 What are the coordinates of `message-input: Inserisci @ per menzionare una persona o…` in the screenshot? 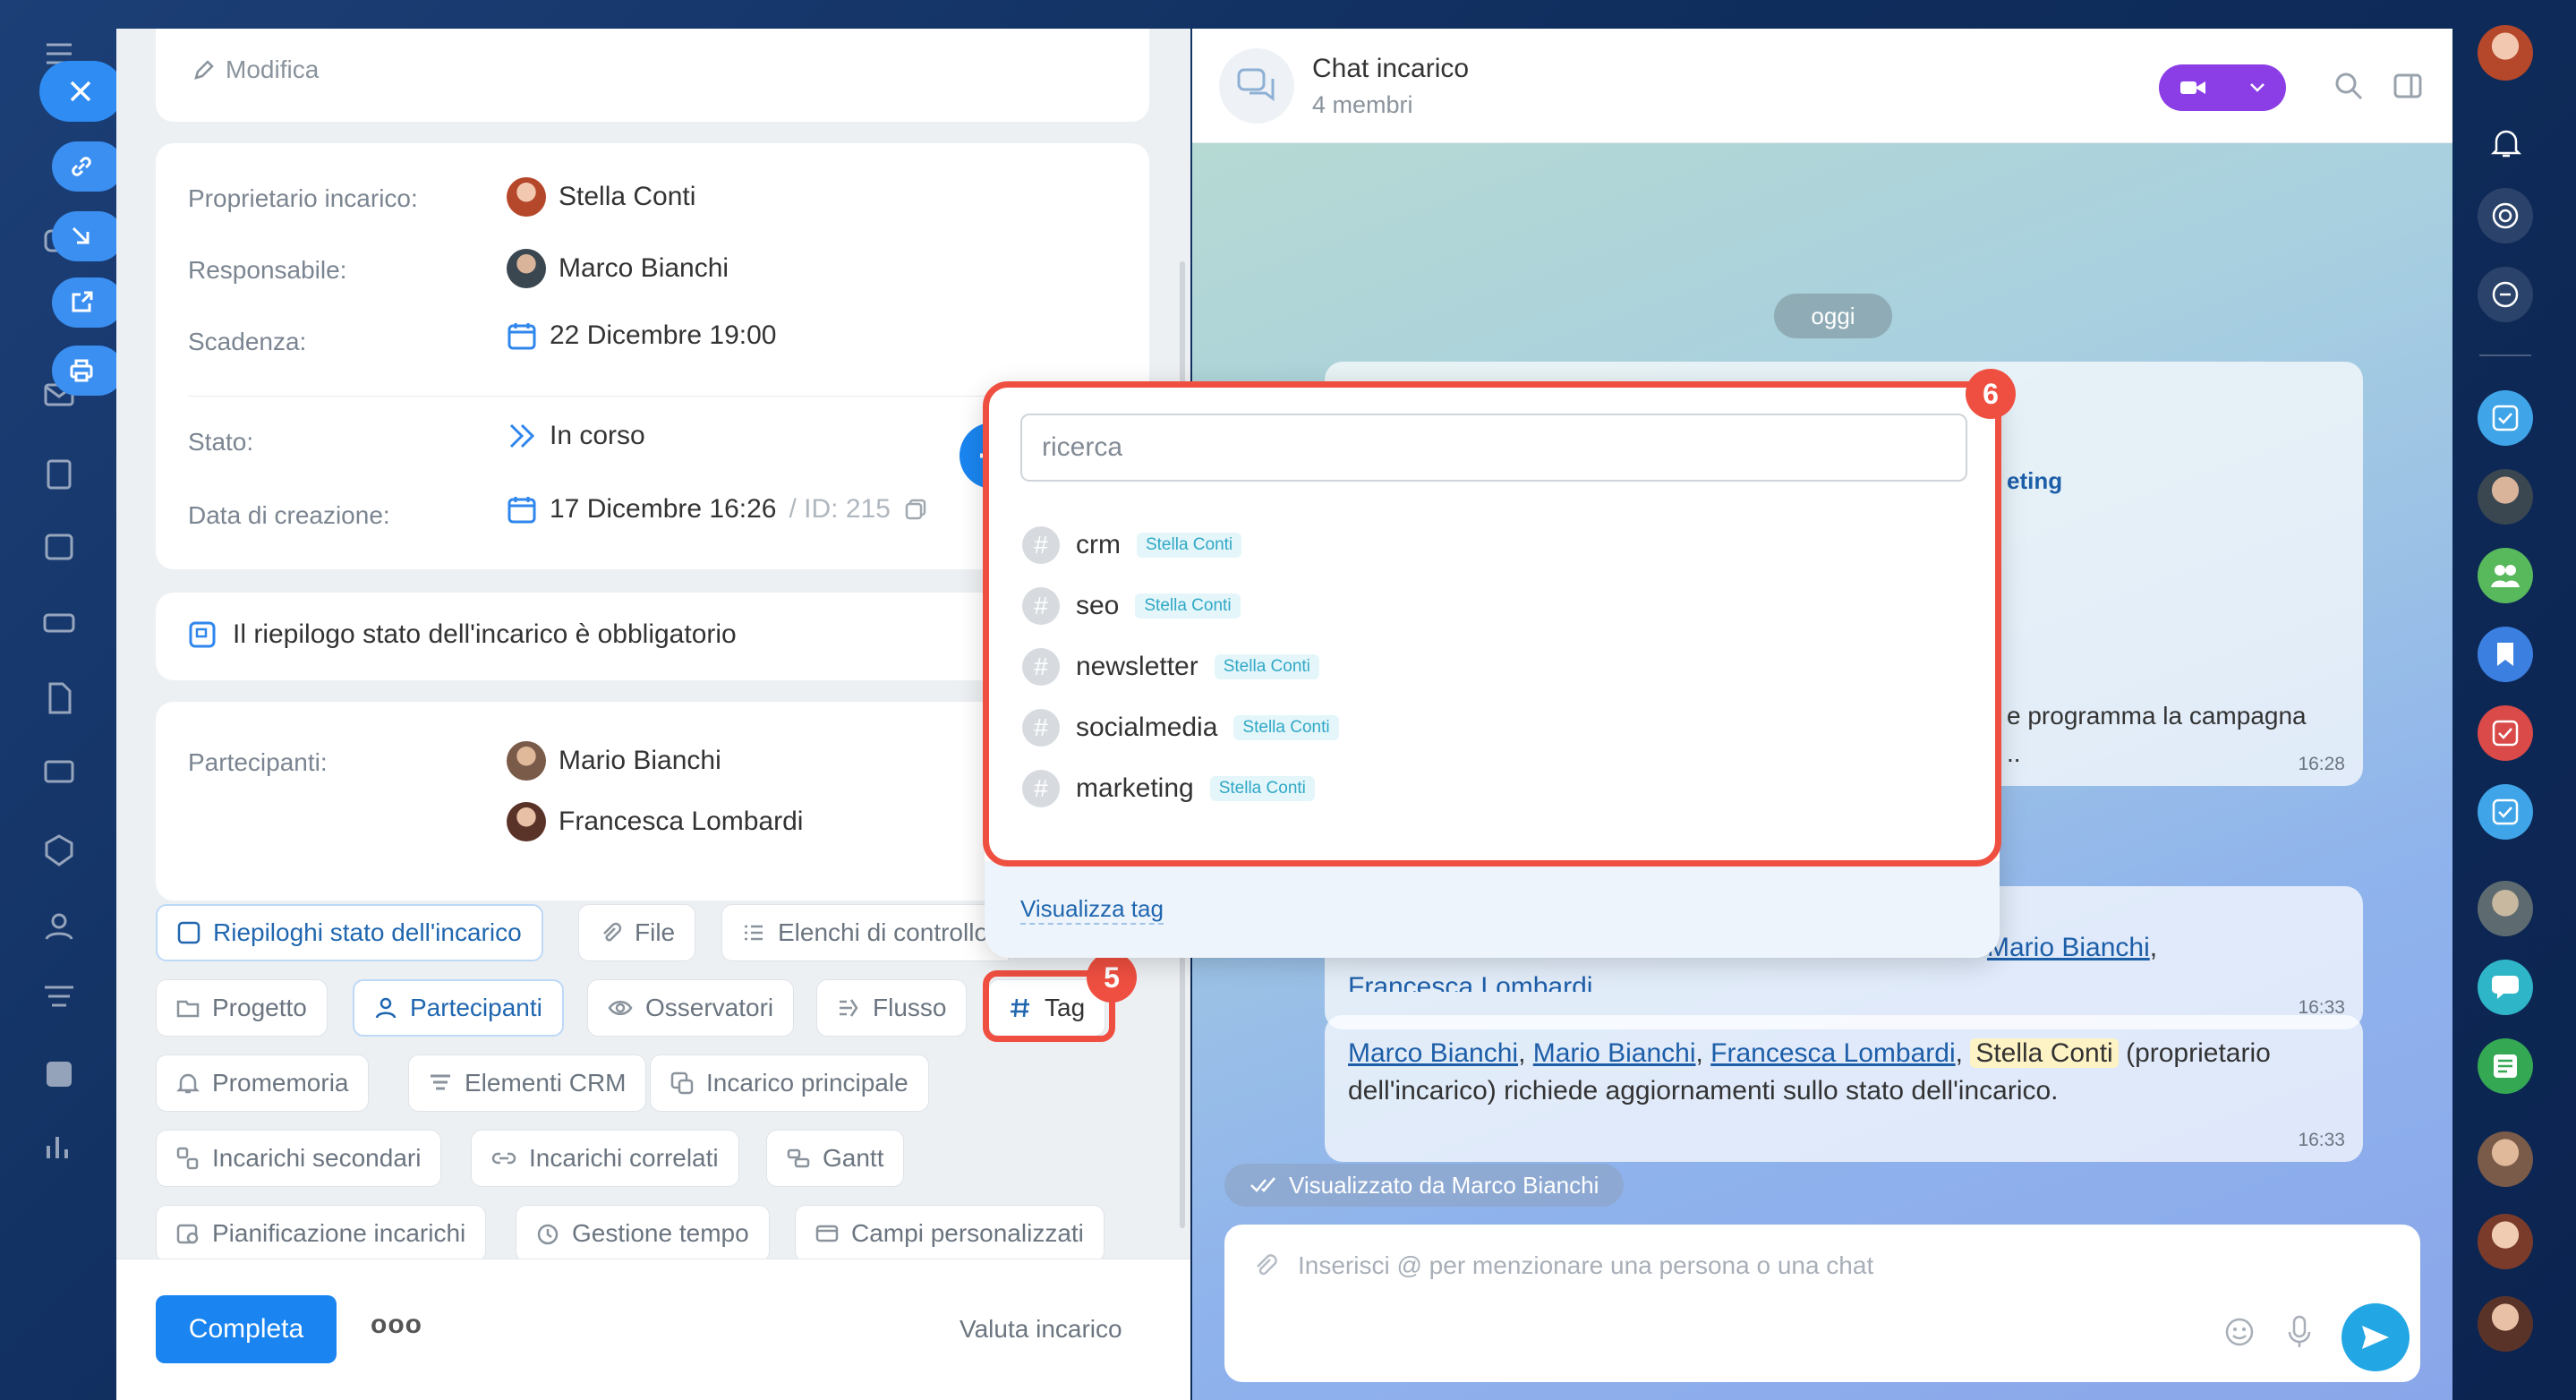 It's located at (1585, 1265).